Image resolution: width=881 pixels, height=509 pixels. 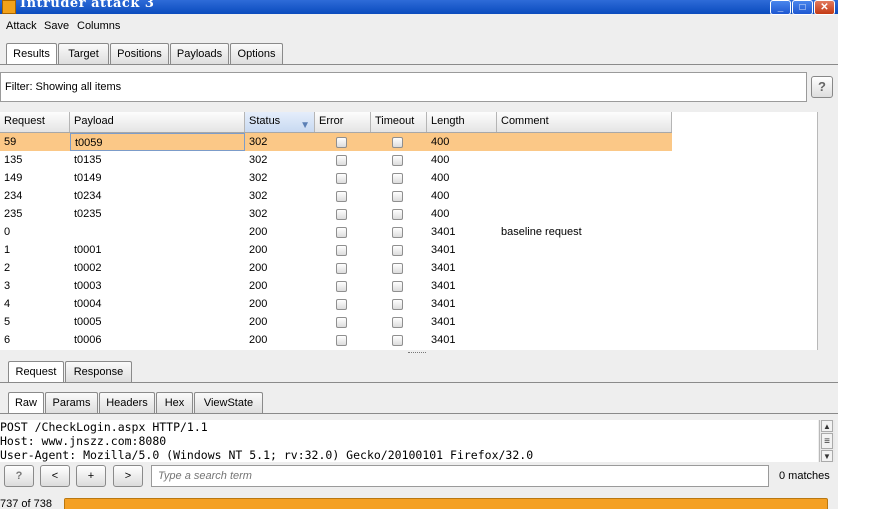 I want to click on table-row: 6 t0006 200 3401, so click(x=336, y=340).